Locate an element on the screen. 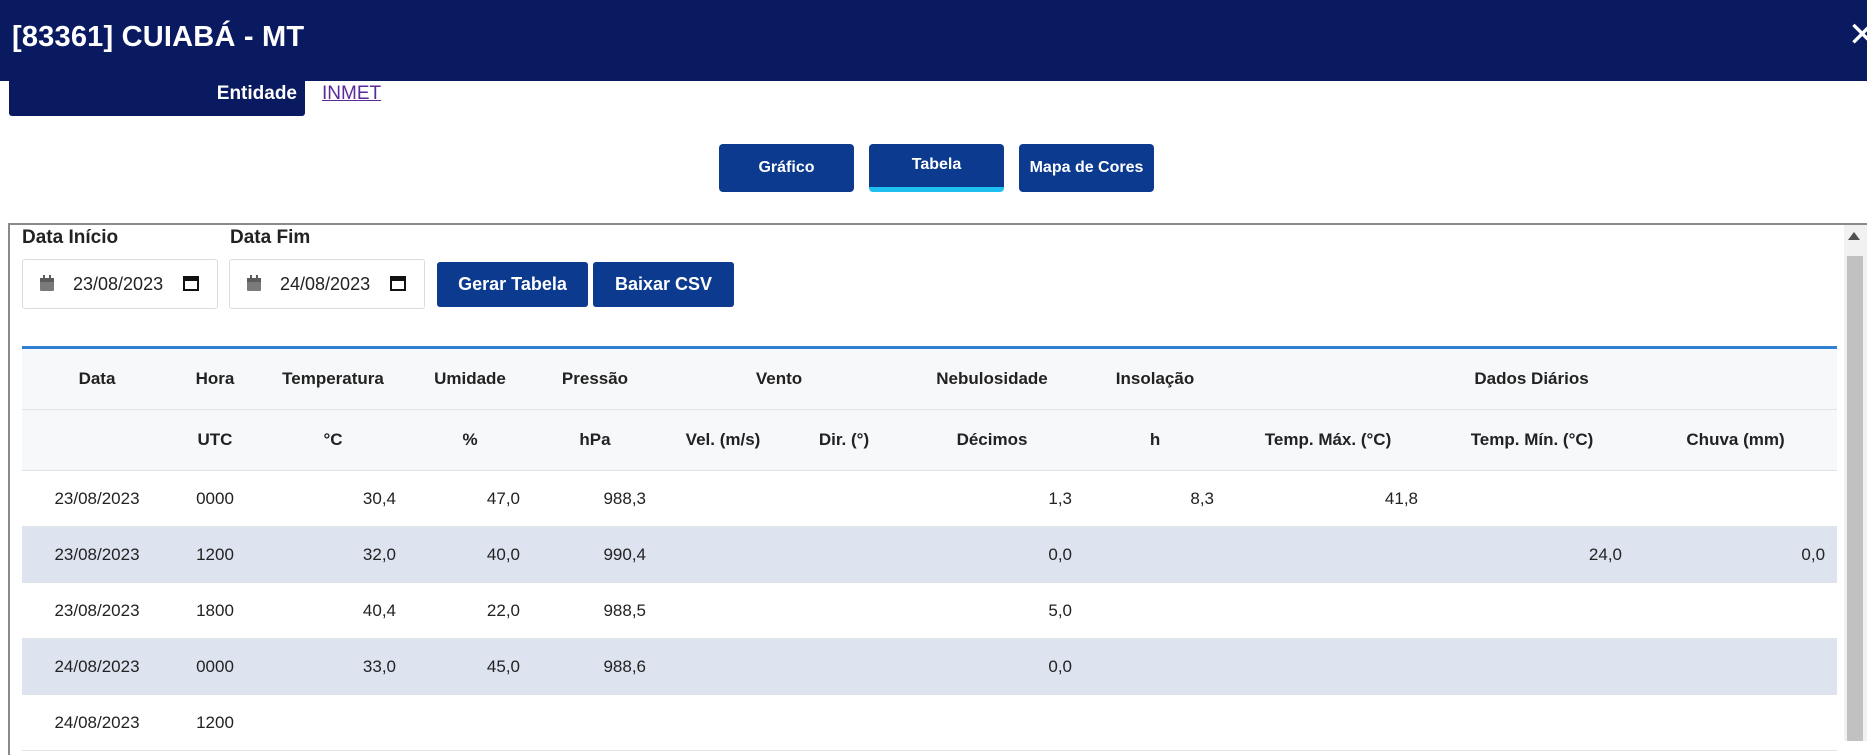 Image resolution: width=1867 pixels, height=755 pixels. start-date-value: 23/08/2023 is located at coordinates (118, 284).